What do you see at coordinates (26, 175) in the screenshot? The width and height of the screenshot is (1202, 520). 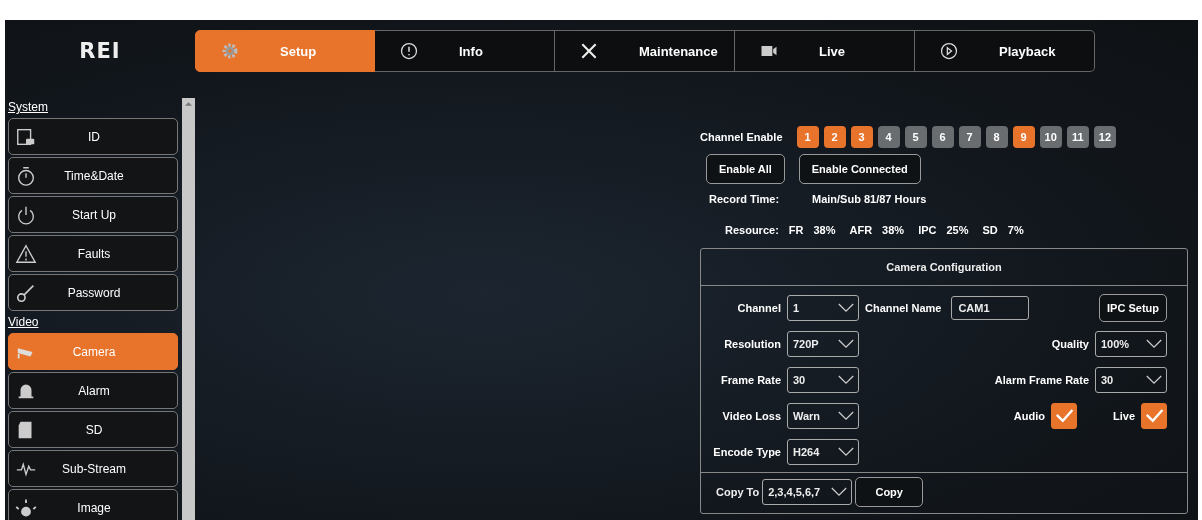 I see `stopwatch-icon` at bounding box center [26, 175].